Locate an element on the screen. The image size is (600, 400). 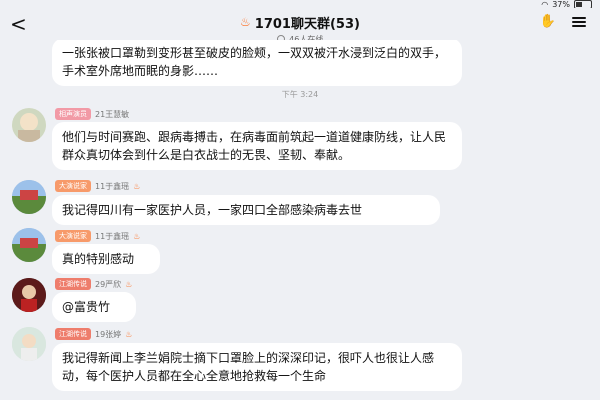
message-bubble: 真的特别感动 is located at coordinates (106, 259).